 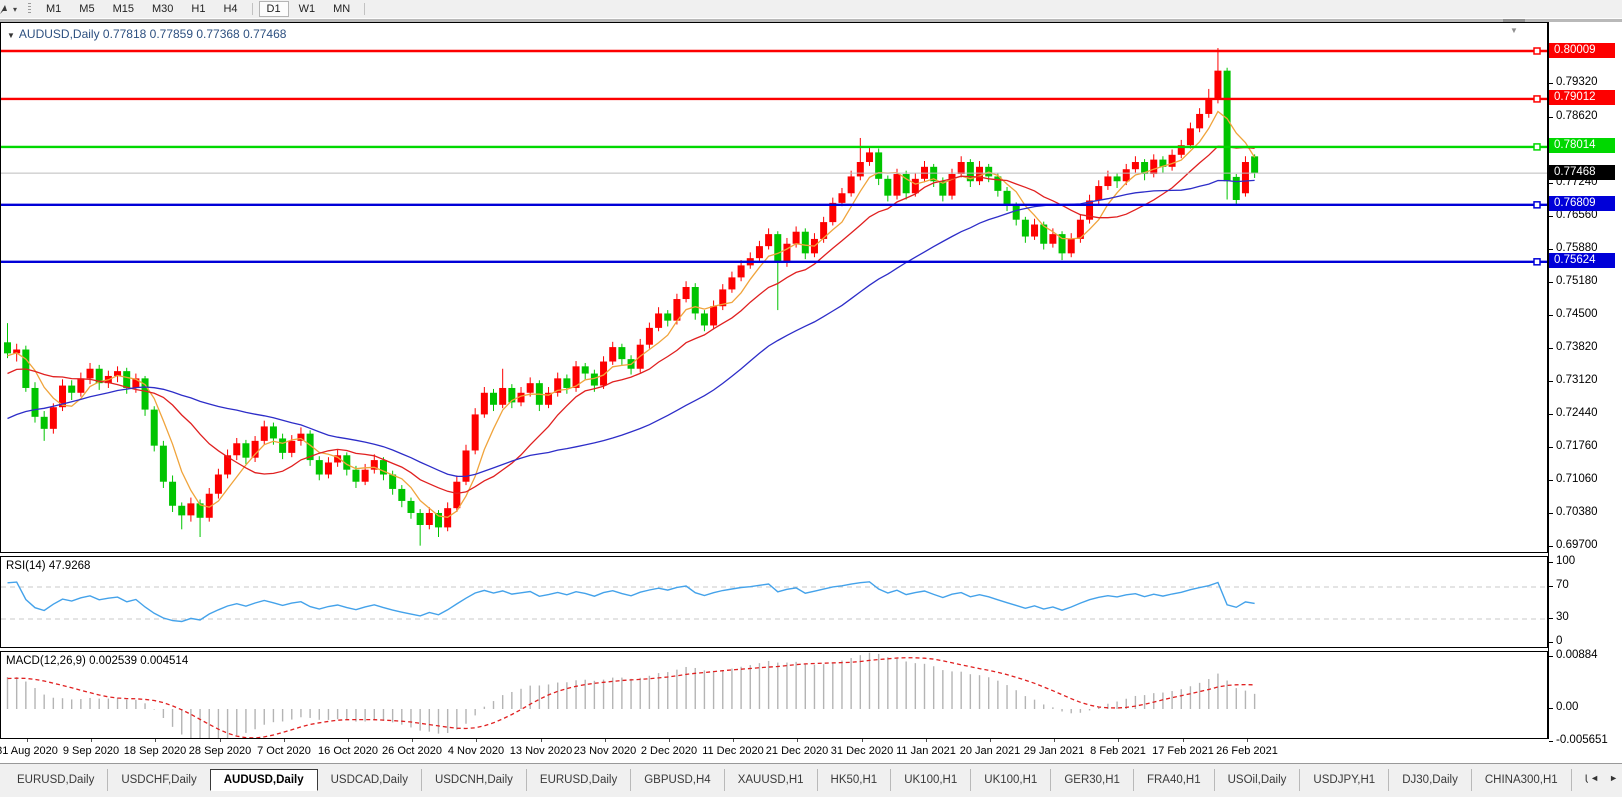 What do you see at coordinates (1577, 512) in the screenshot?
I see `price-tick-label: 0.70380` at bounding box center [1577, 512].